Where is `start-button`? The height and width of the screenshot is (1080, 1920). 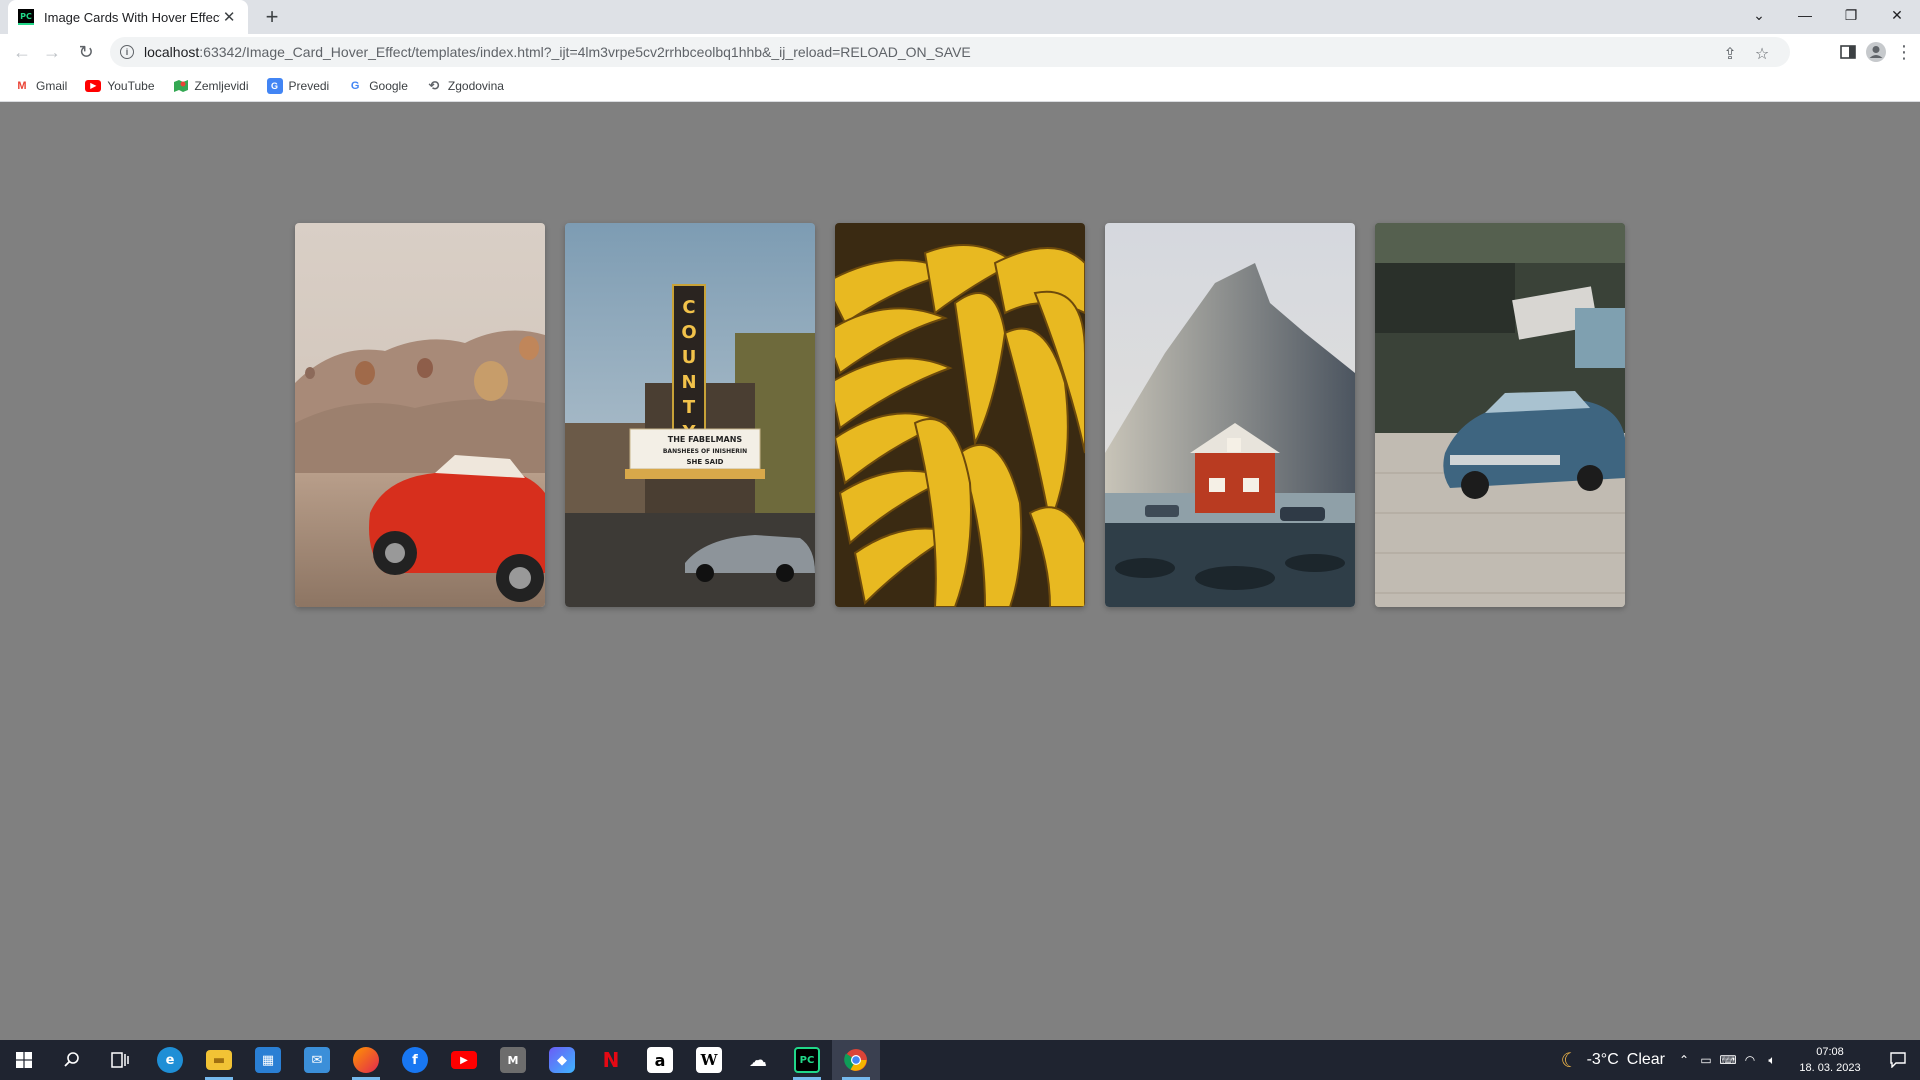
start-button is located at coordinates (24, 1060).